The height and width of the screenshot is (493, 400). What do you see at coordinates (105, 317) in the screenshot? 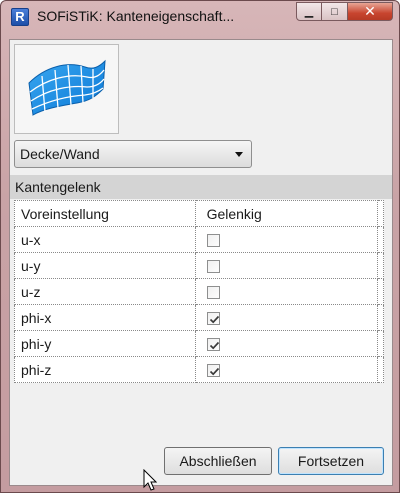
I see `grid-row-label: phi-x` at bounding box center [105, 317].